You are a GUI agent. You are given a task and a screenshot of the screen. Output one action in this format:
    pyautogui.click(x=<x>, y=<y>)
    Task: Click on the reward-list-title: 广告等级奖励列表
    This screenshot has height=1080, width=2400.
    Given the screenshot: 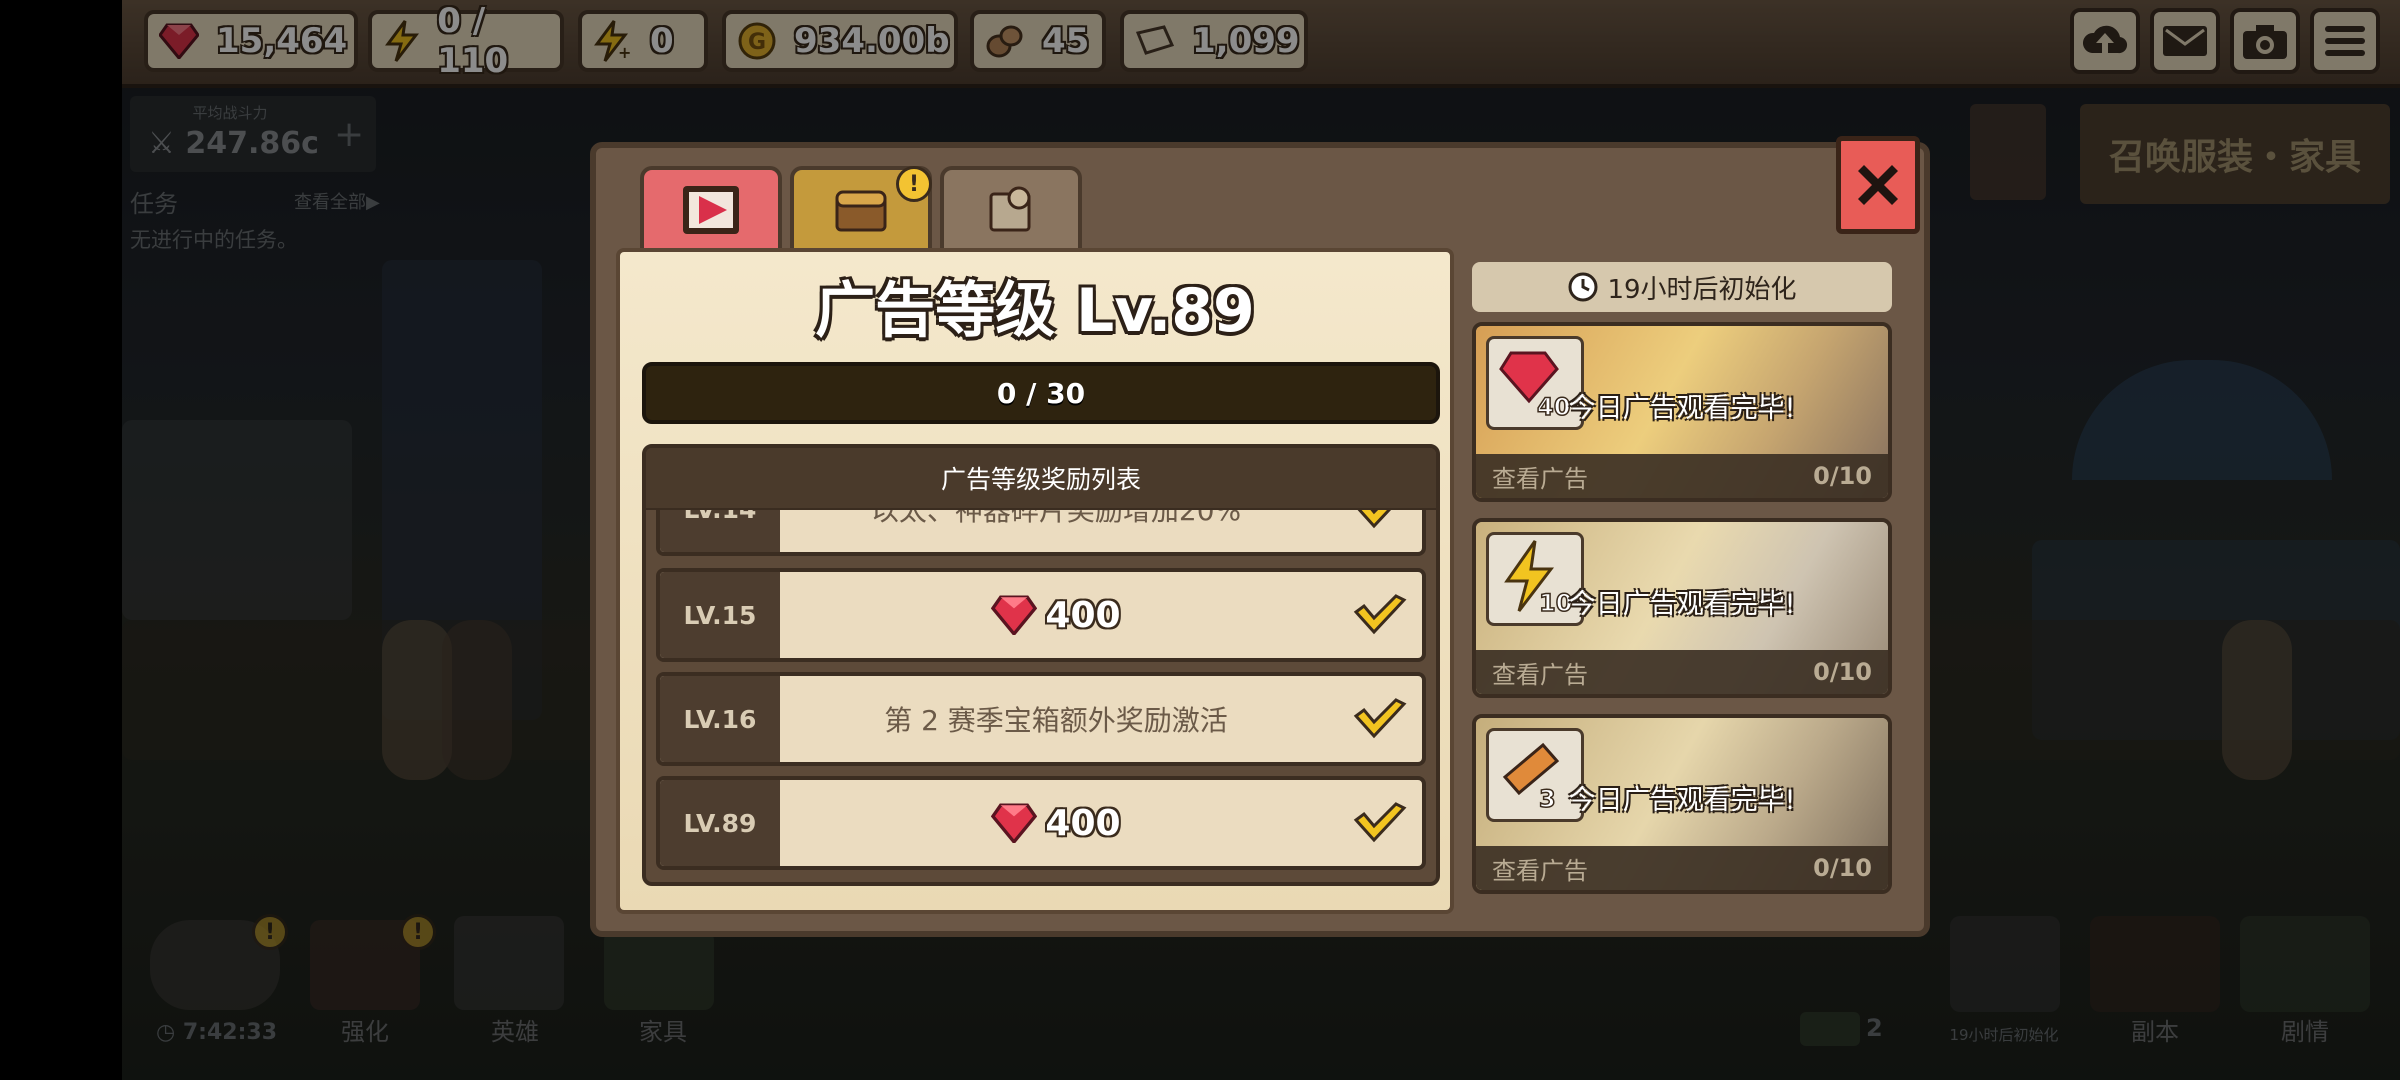 What is the action you would take?
    pyautogui.click(x=1041, y=479)
    